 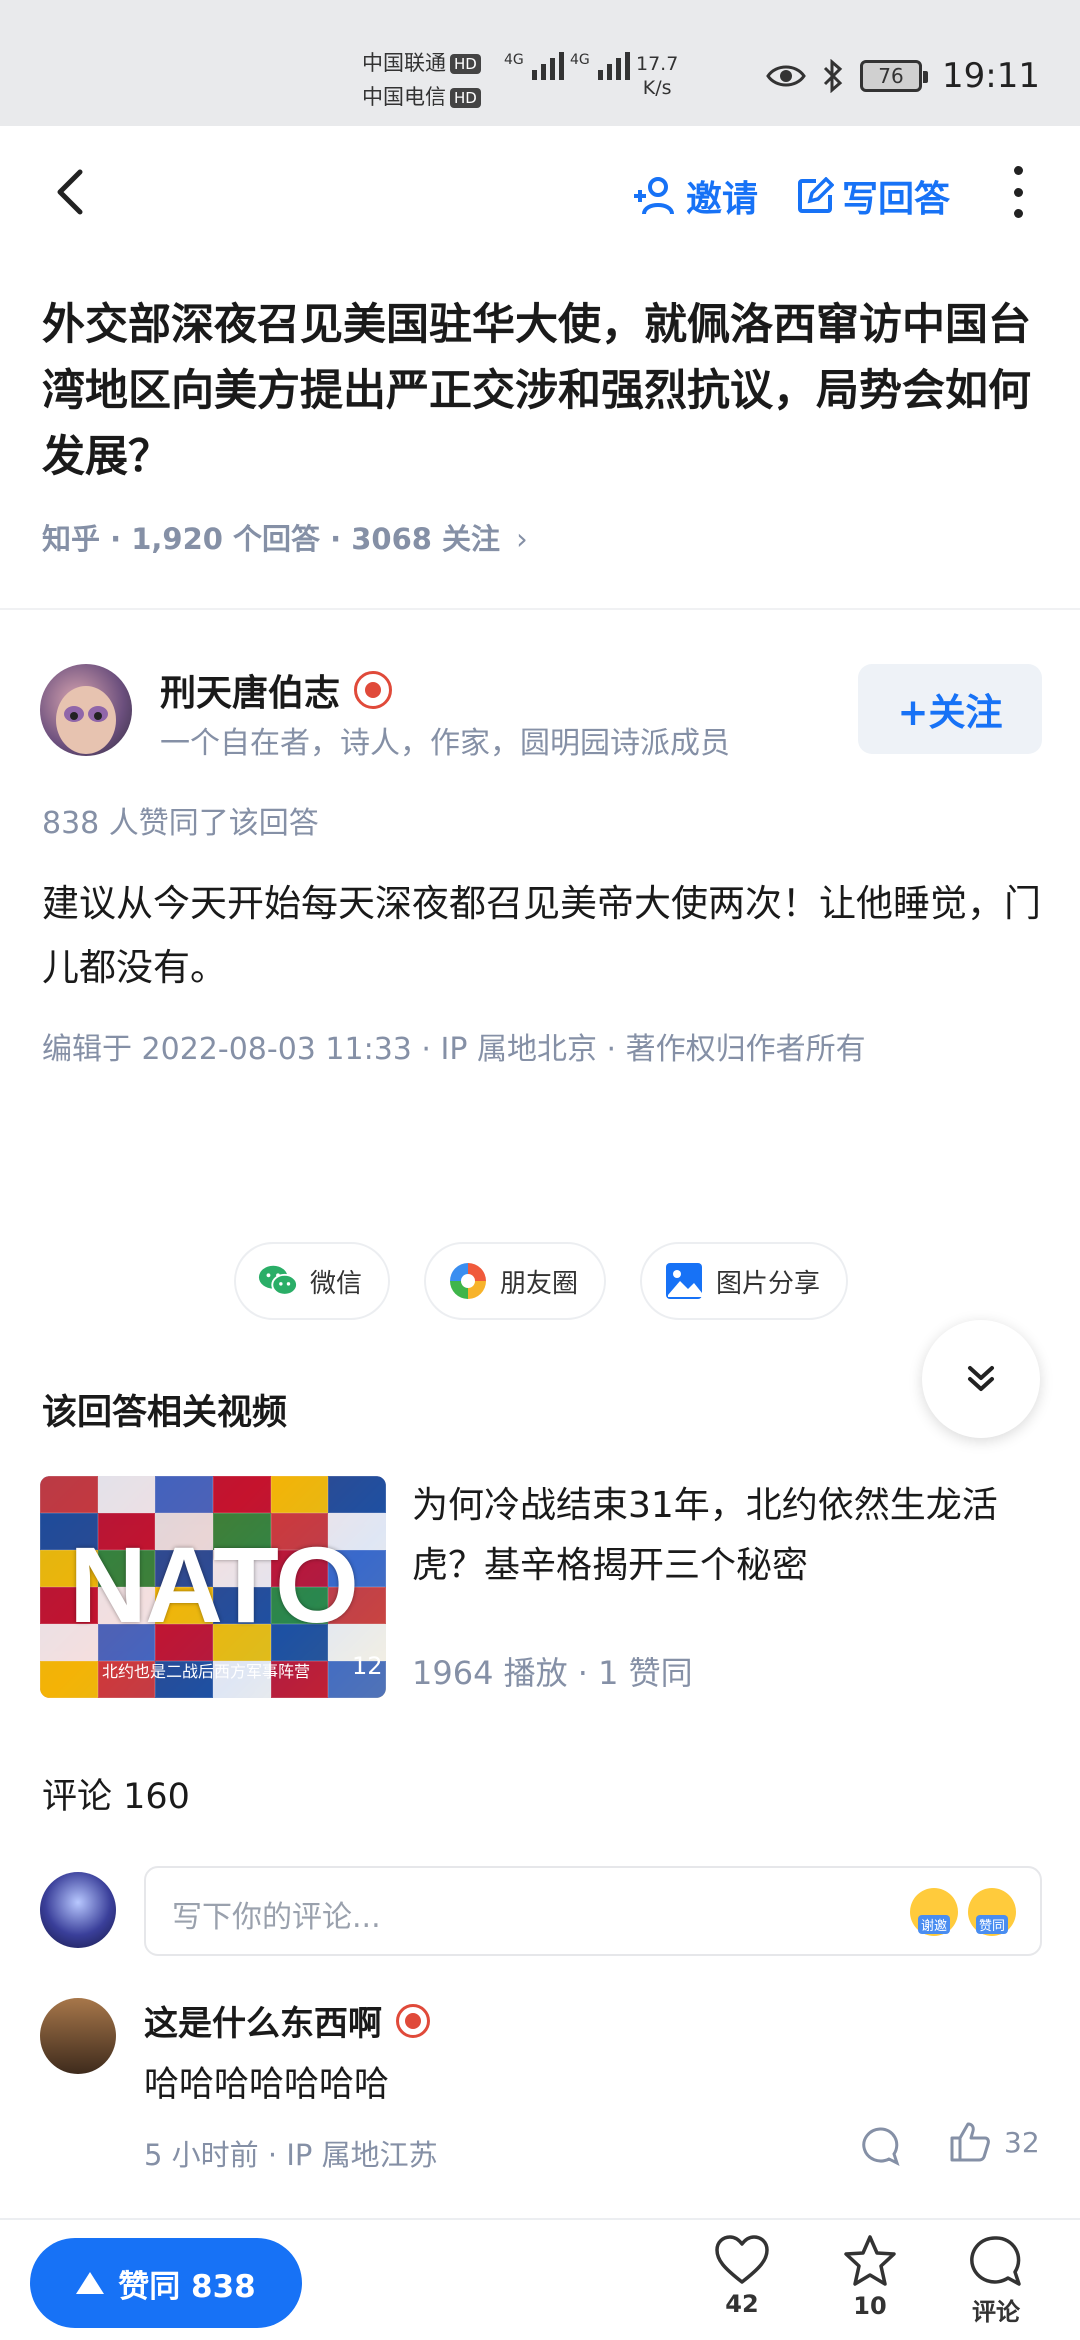 I want to click on favorite-button: 10, so click(x=870, y=2277).